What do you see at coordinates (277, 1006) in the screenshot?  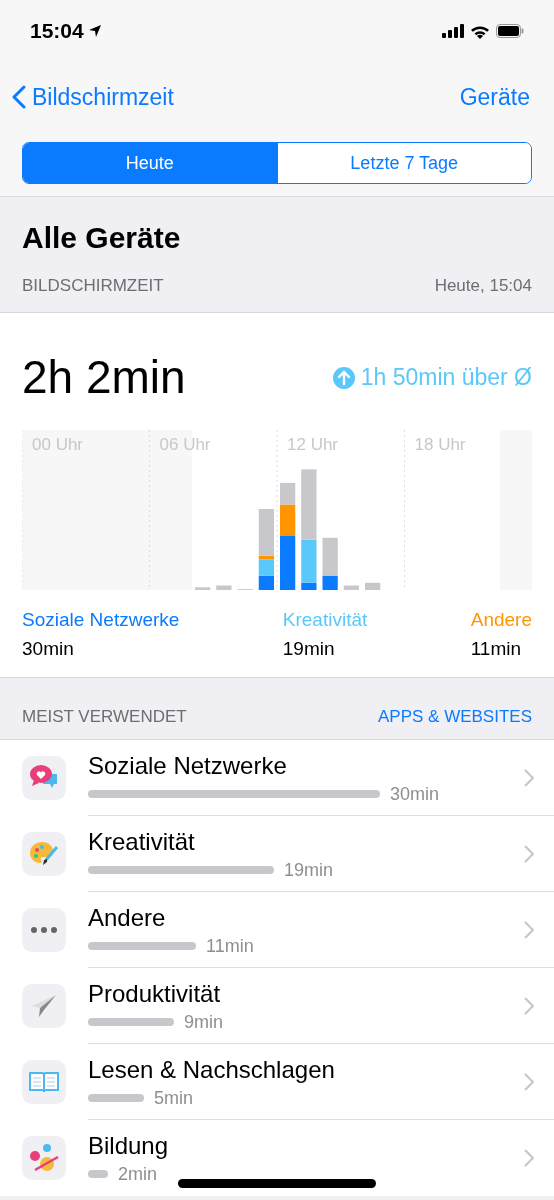 I see `category-row: Produktivität 9min` at bounding box center [277, 1006].